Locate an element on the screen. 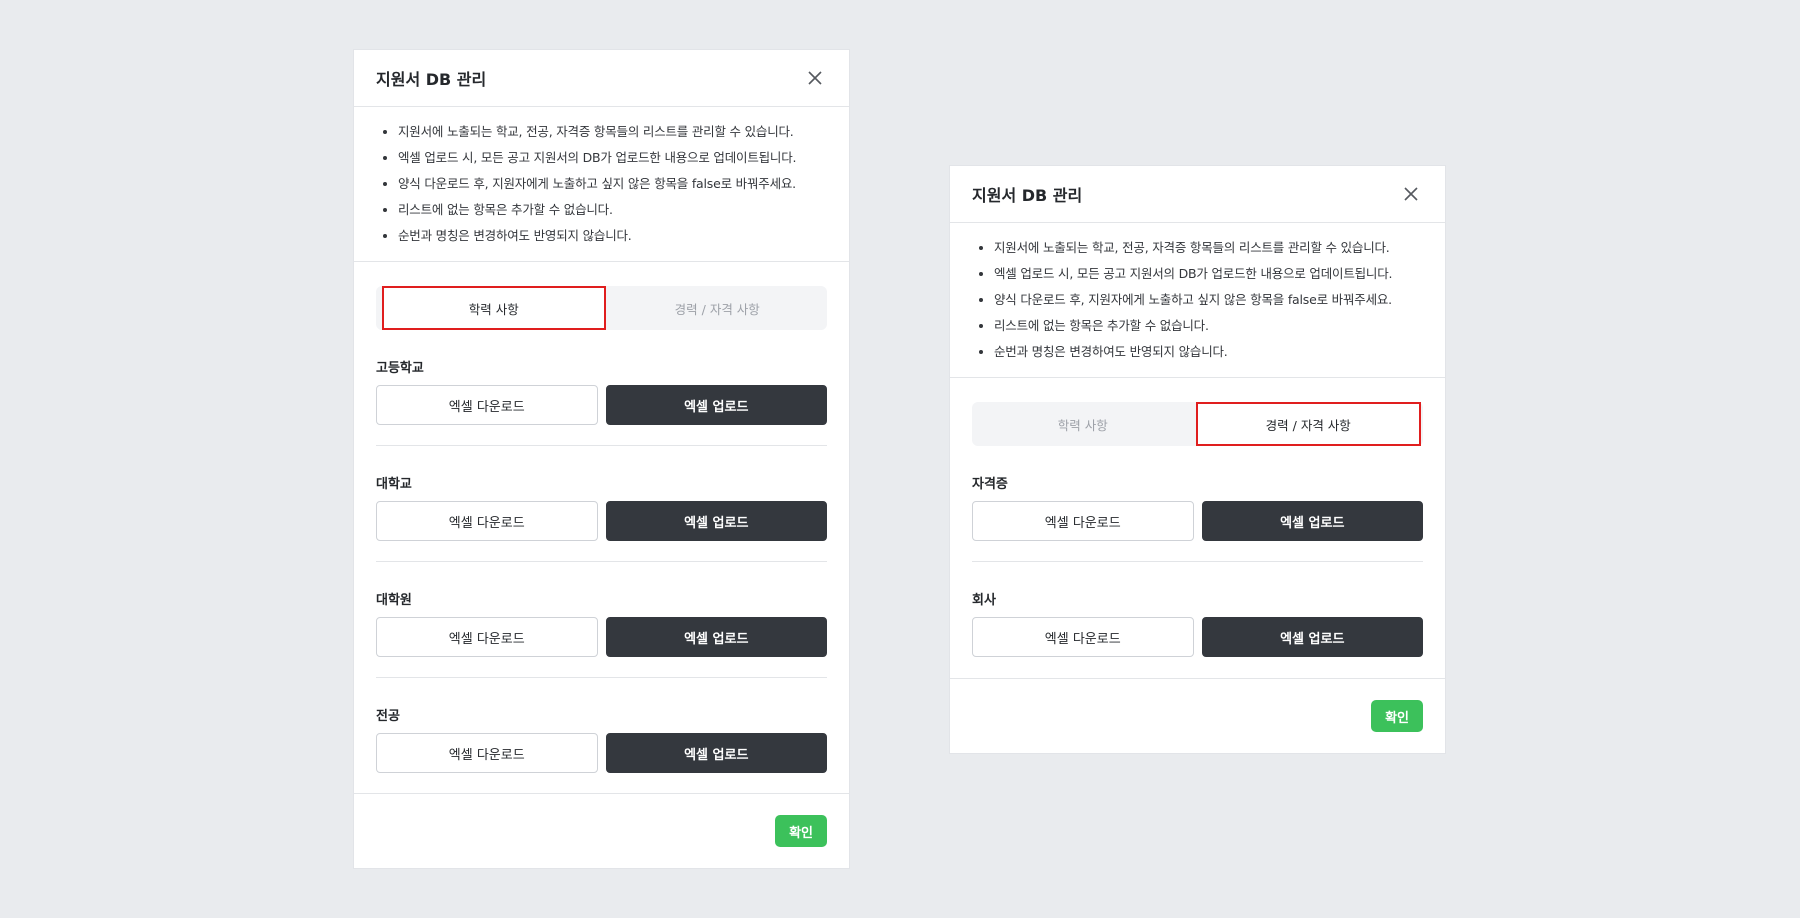 The height and width of the screenshot is (918, 1800). section-certification: 자격증 엑셀 다운로드 엑셀 업로드 is located at coordinates (1197, 504).